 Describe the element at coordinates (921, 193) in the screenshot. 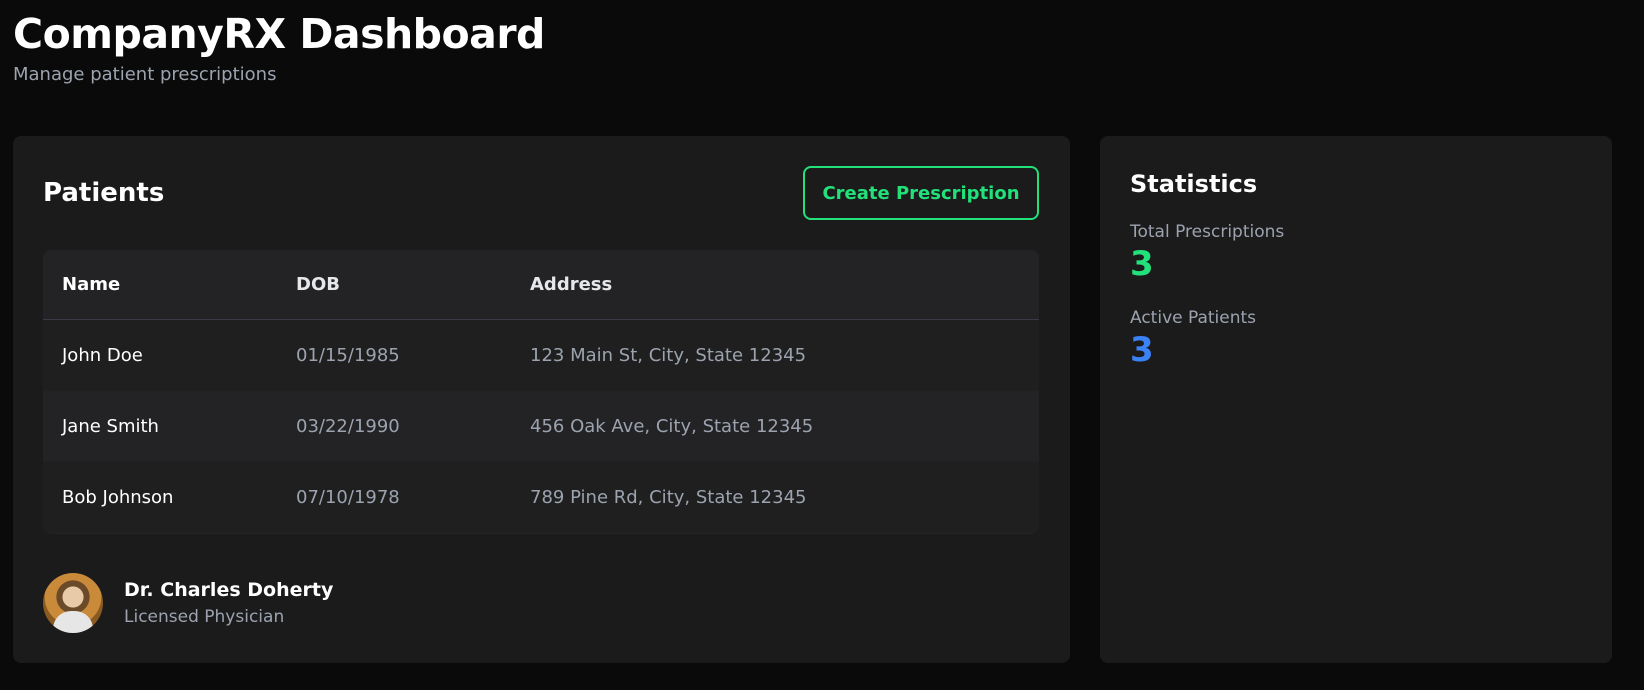

I see `create-prescription-button: Create Prescription` at that location.